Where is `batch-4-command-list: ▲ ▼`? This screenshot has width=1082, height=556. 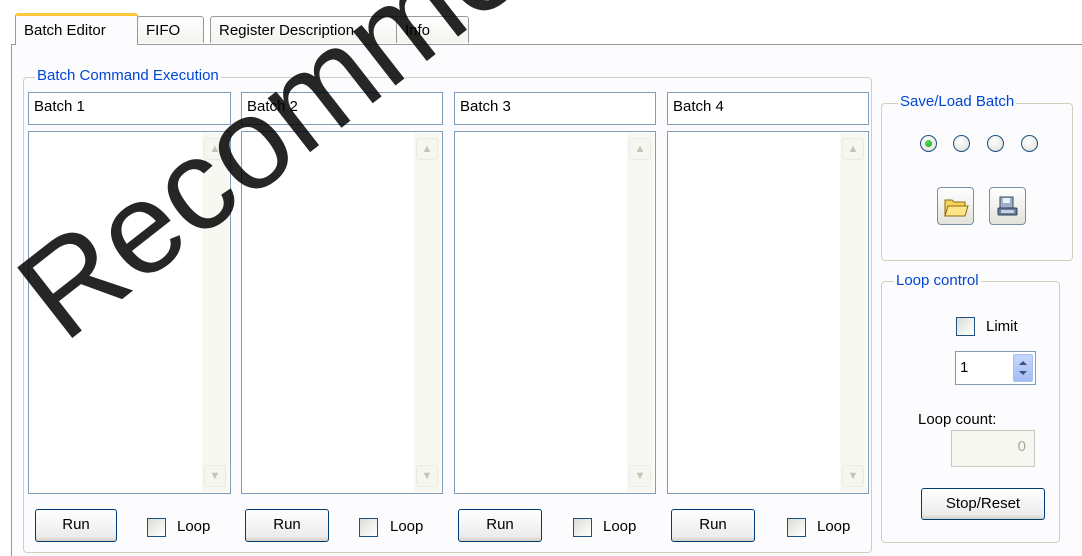 batch-4-command-list: ▲ ▼ is located at coordinates (768, 312).